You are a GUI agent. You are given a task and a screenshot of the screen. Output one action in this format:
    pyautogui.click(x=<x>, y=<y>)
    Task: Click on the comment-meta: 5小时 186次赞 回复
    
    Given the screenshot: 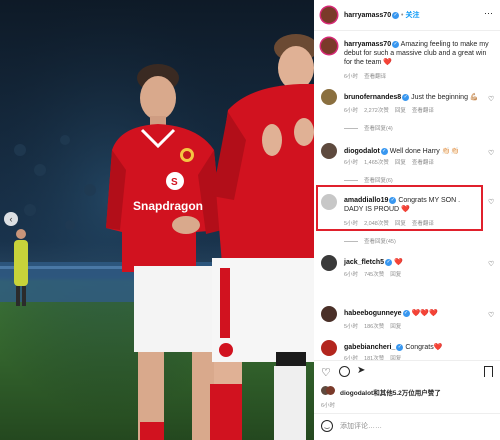 What is the action you would take?
    pyautogui.click(x=373, y=327)
    